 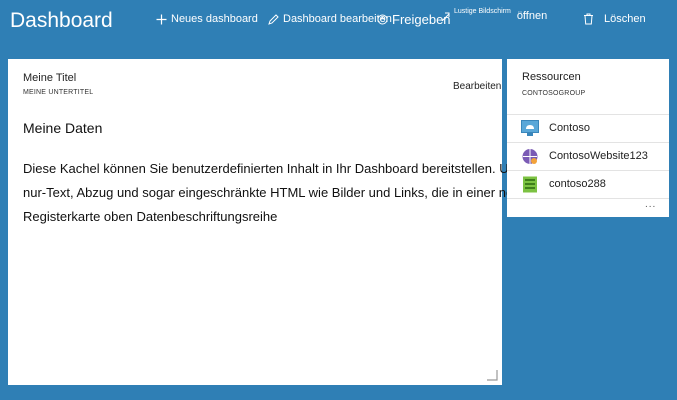 What do you see at coordinates (214, 19) in the screenshot?
I see `new-dashboard-label: Neues dashboard` at bounding box center [214, 19].